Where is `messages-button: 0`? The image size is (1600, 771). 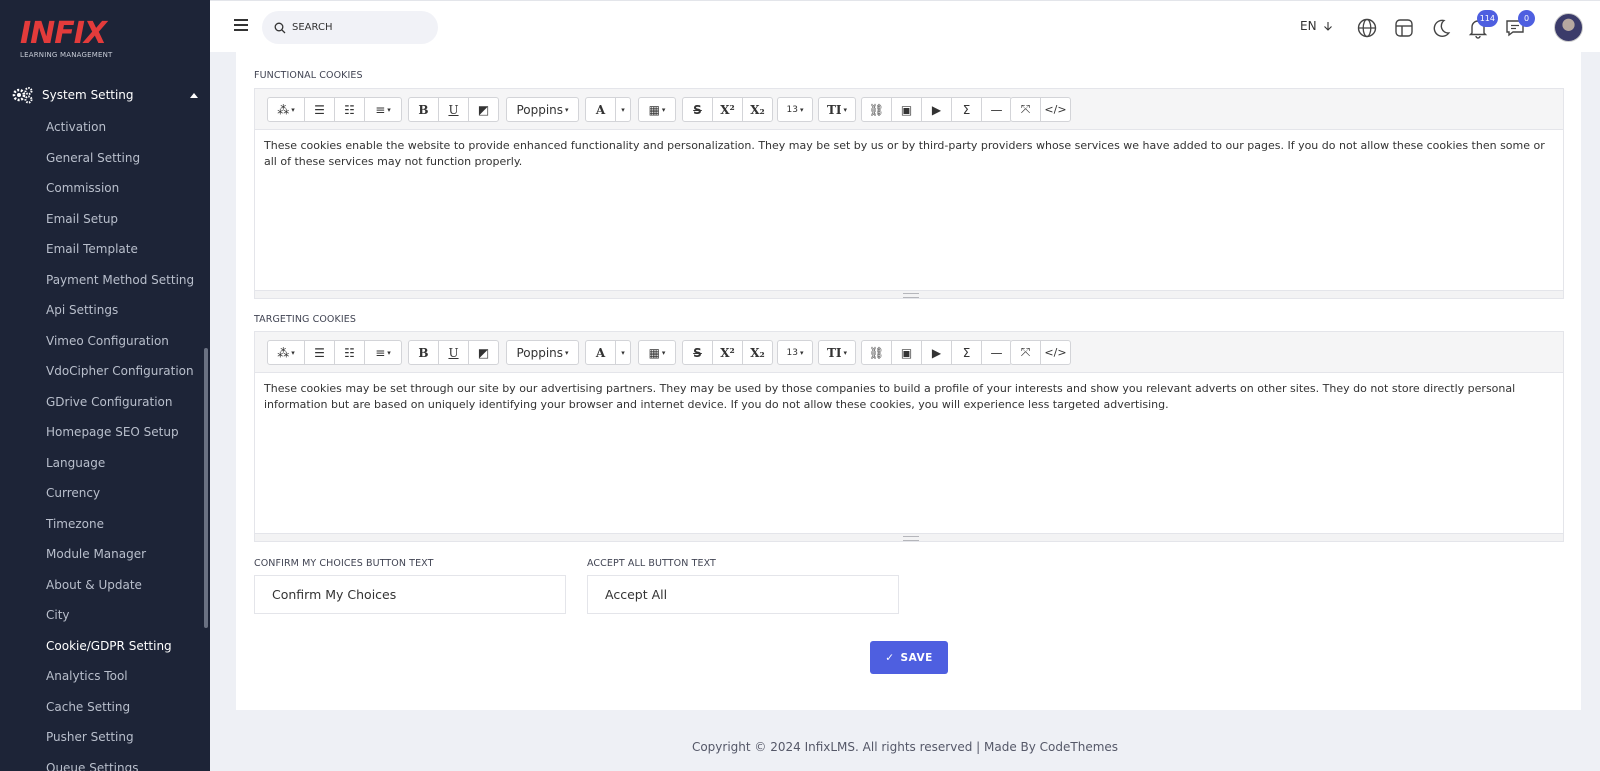
messages-button: 0 is located at coordinates (1519, 24).